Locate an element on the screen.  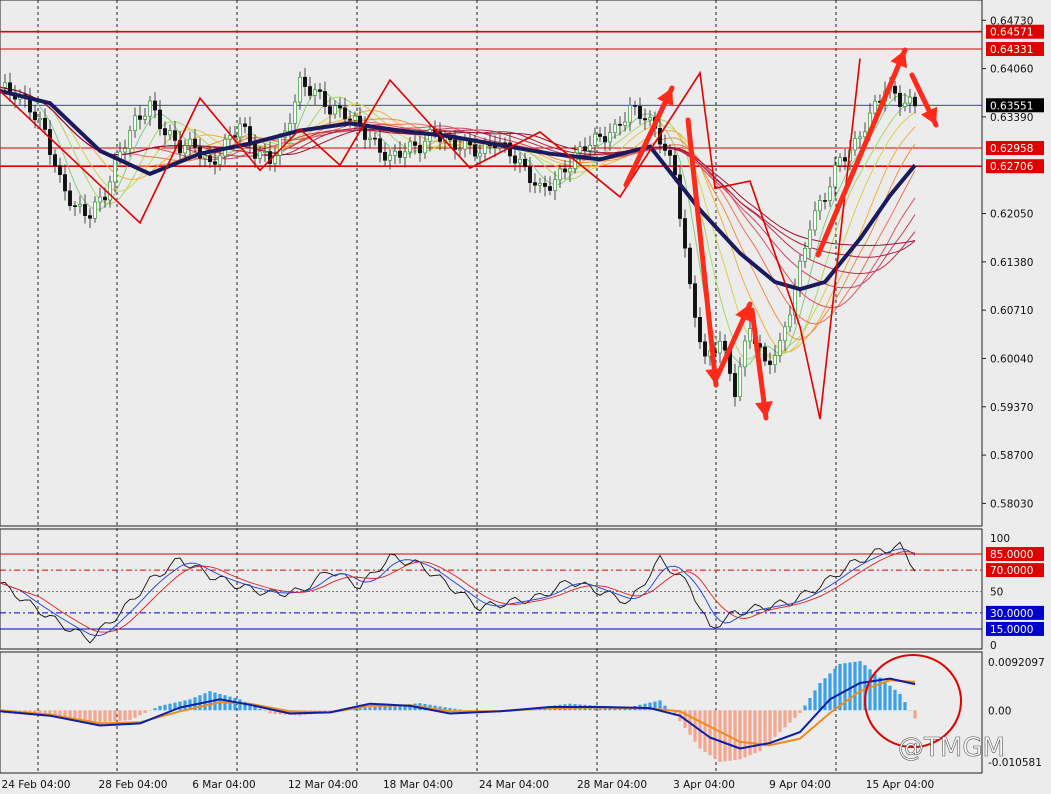
x-tick-label: 12 Mar 04:00 is located at coordinates (323, 785).